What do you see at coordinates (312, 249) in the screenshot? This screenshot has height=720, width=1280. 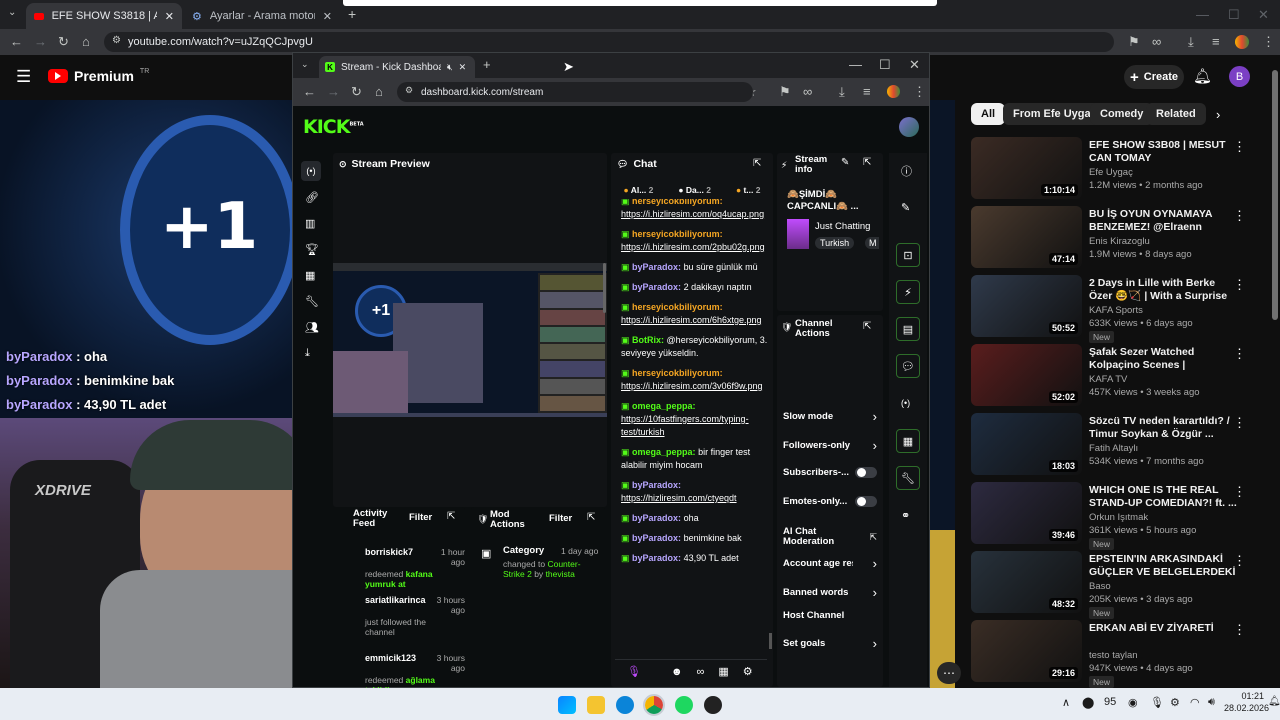 I see `nav-trophy-icon: 🏆︎` at bounding box center [312, 249].